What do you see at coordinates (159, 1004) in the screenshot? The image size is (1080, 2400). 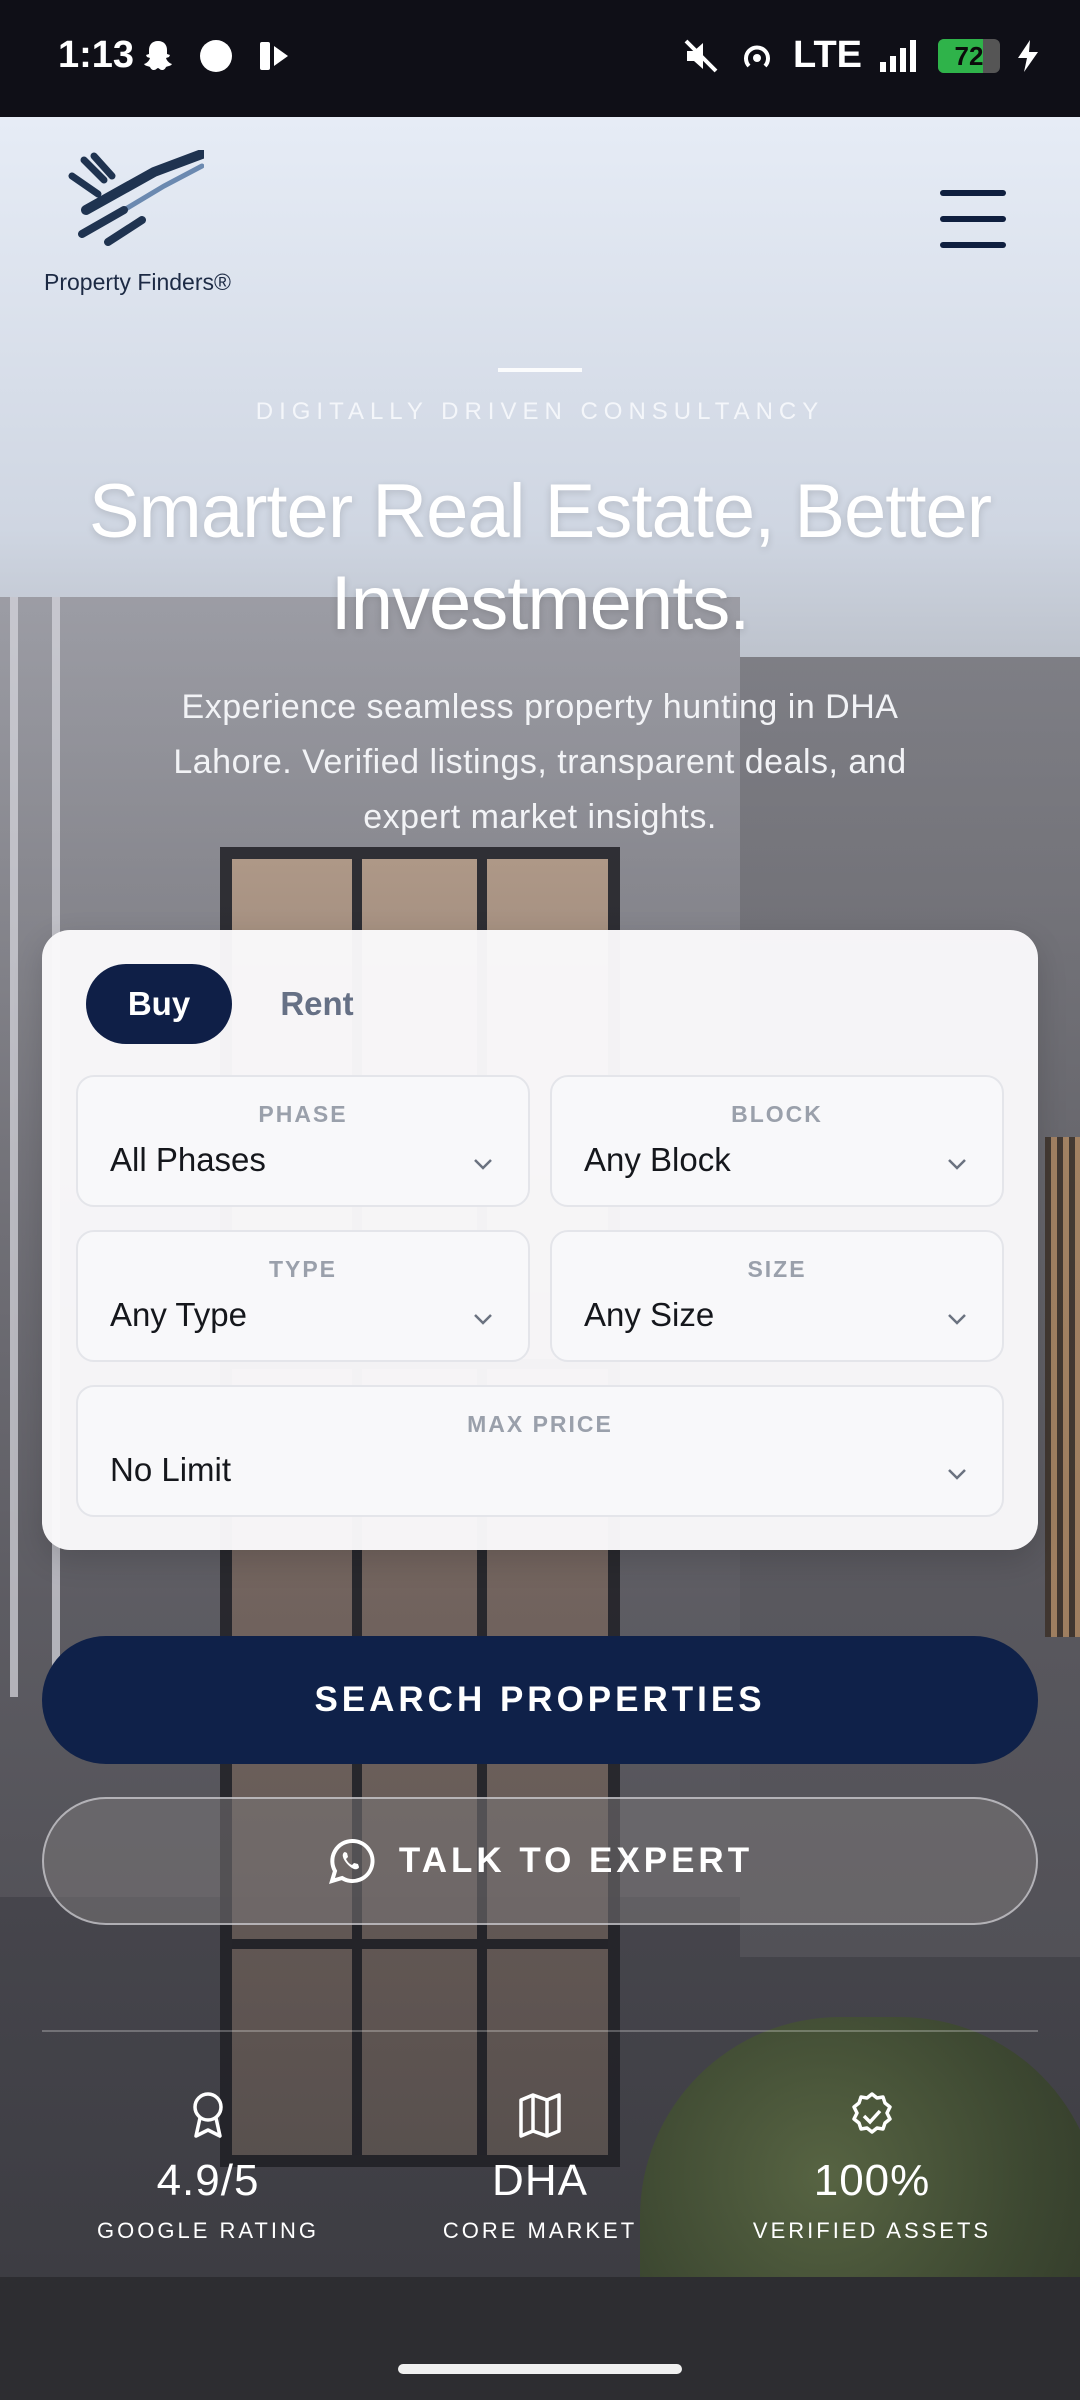 I see `tab-buy: Buy` at bounding box center [159, 1004].